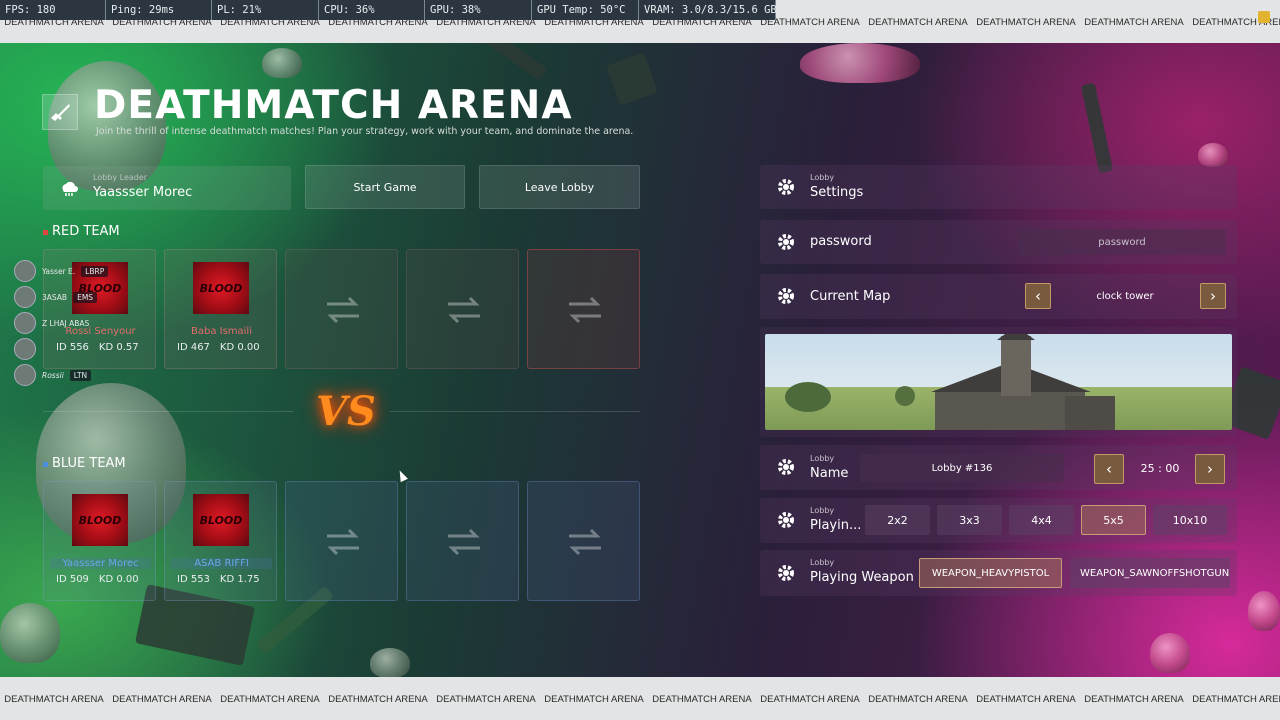 Image resolution: width=1280 pixels, height=720 pixels. What do you see at coordinates (837, 192) in the screenshot?
I see `settings-title: Settings` at bounding box center [837, 192].